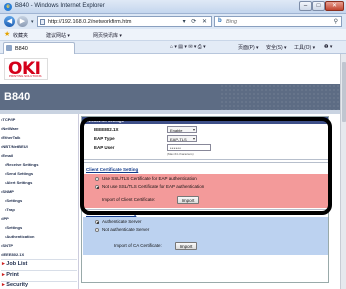  What do you see at coordinates (318, 6) in the screenshot?
I see `maximize-button: □` at bounding box center [318, 6].